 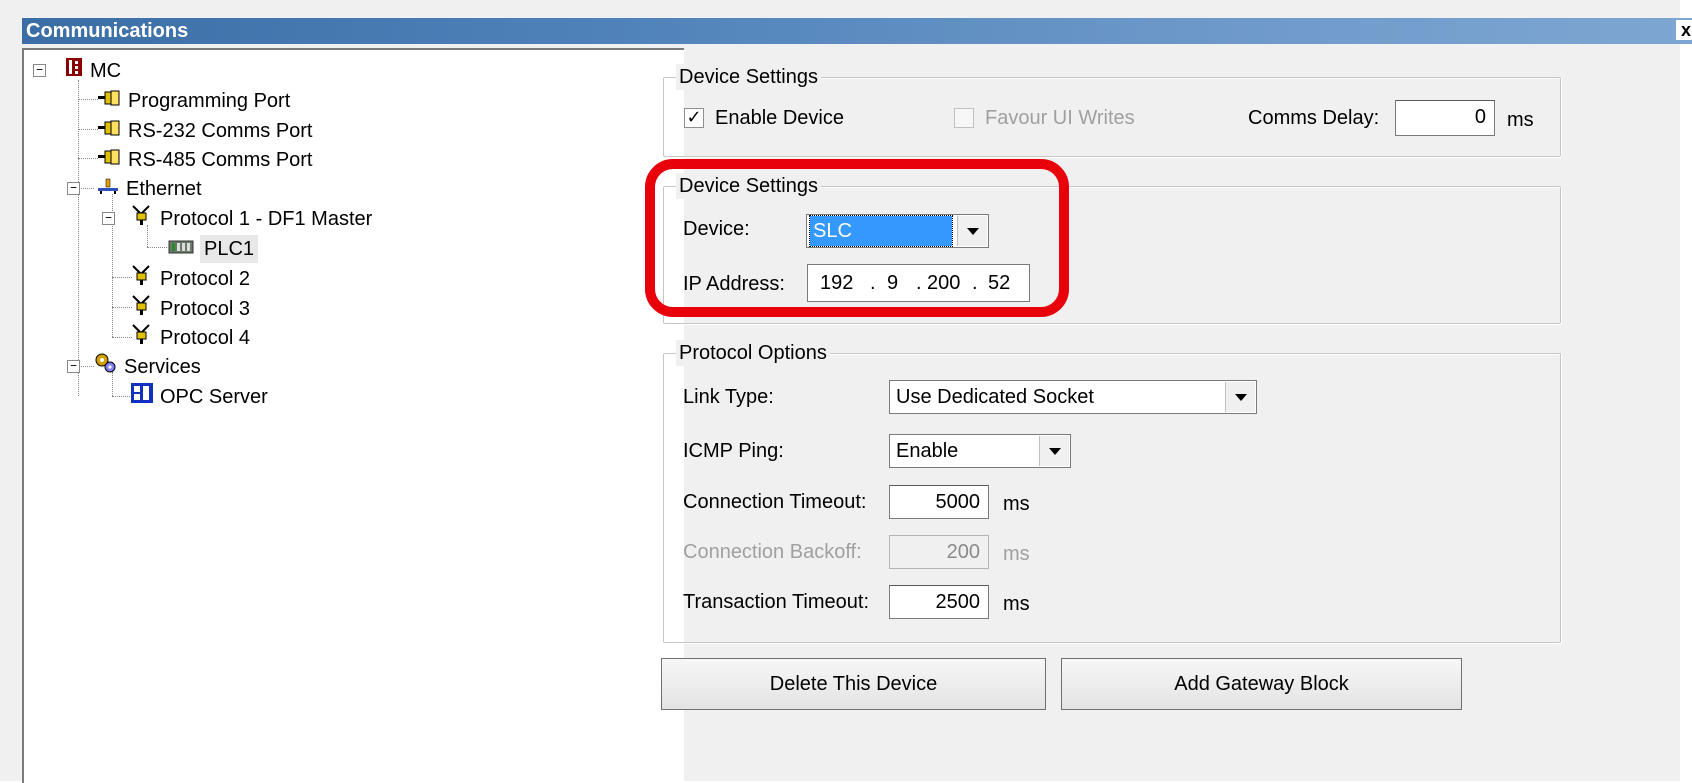 I want to click on connection-timeout-unit: ms, so click(x=1016, y=504).